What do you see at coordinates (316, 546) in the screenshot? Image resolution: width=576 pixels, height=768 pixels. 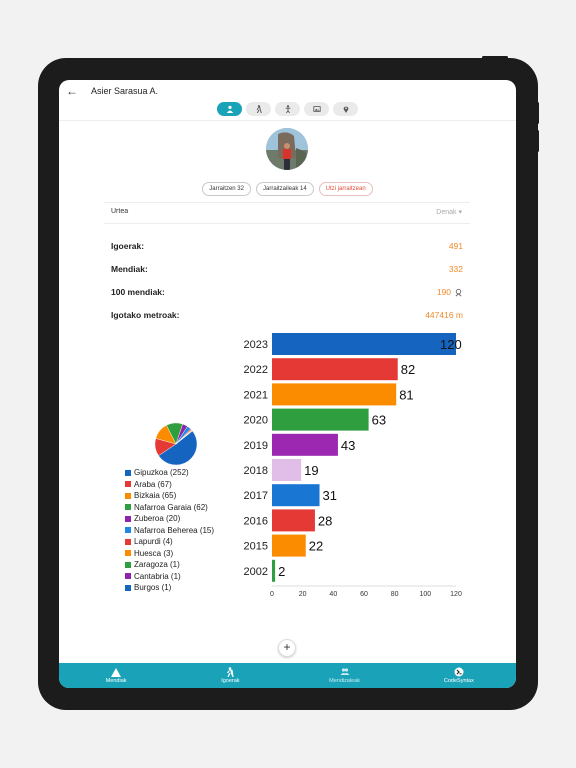 I see `bar-value-label: 22` at bounding box center [316, 546].